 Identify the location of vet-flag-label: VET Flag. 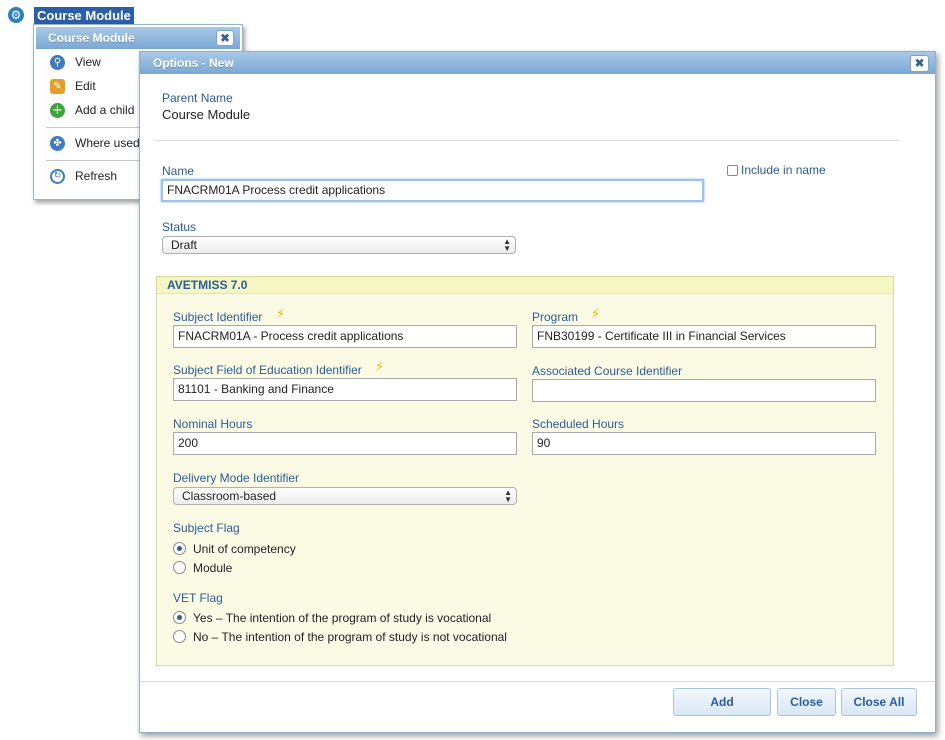
(198, 598).